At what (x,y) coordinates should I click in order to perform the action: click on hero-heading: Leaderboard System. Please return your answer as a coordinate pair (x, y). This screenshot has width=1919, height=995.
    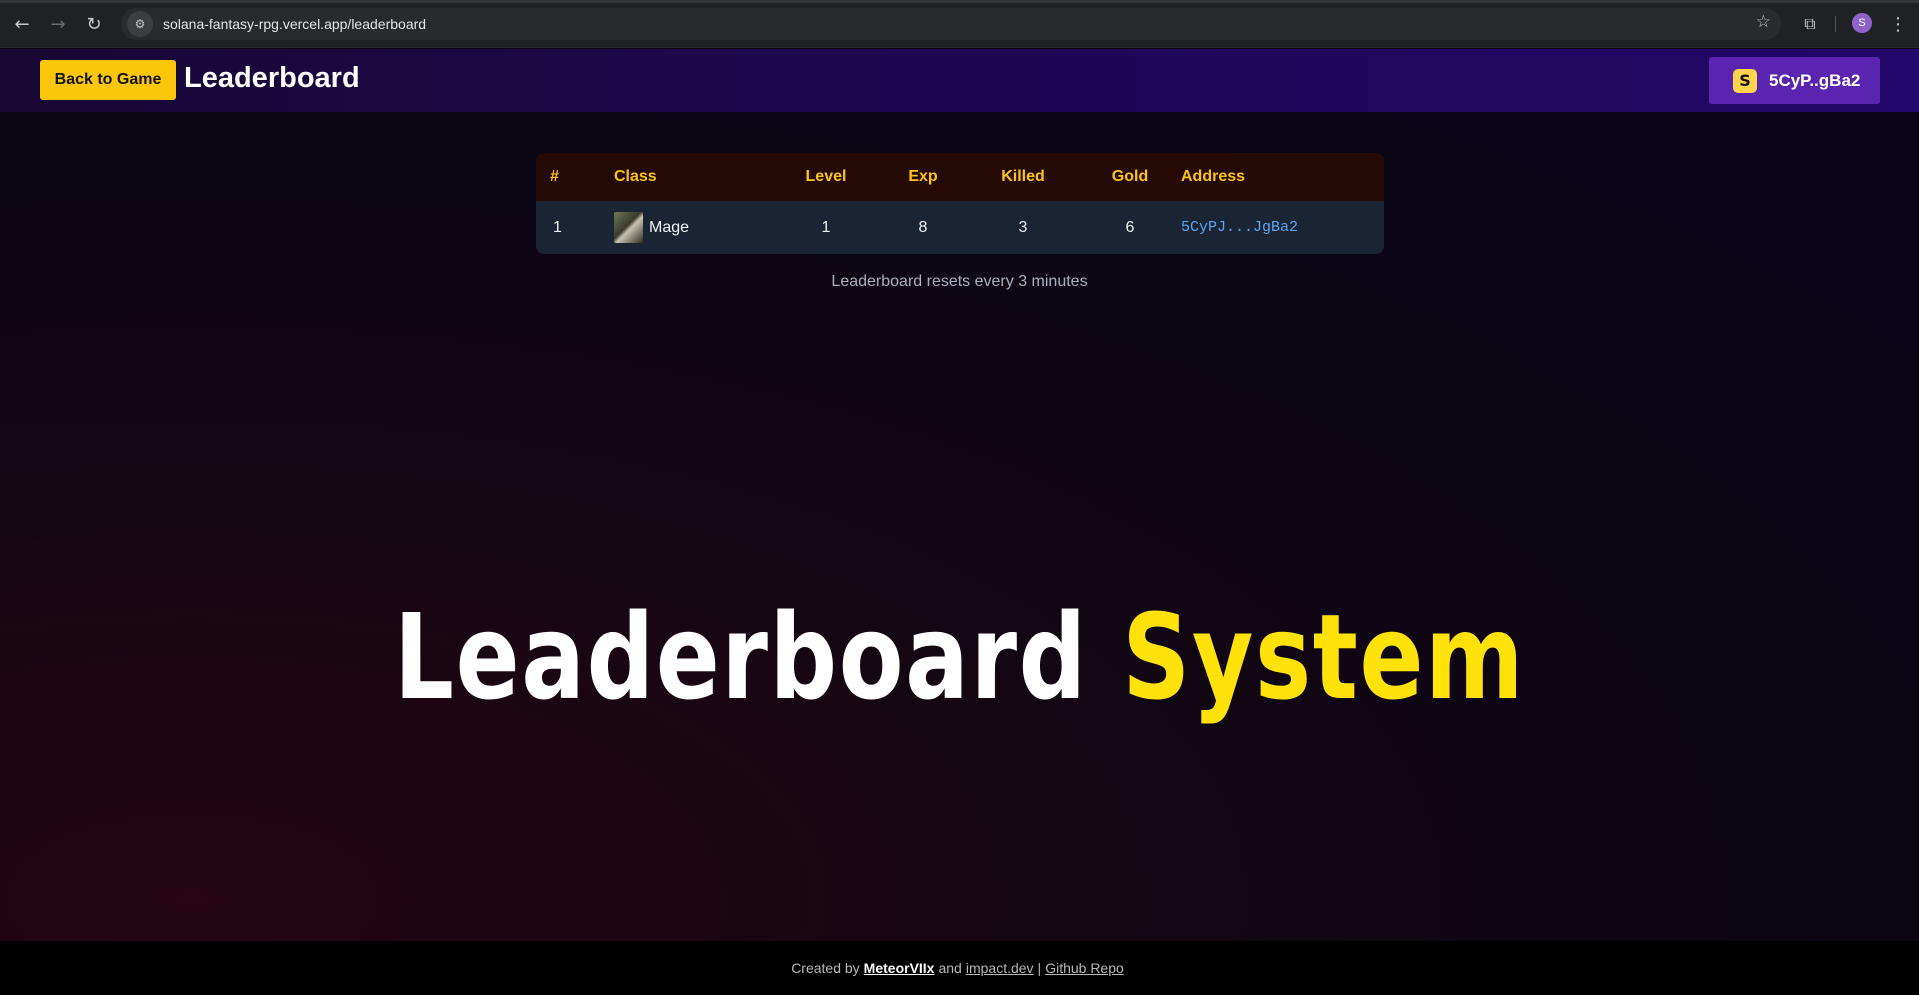
    Looking at the image, I should click on (959, 657).